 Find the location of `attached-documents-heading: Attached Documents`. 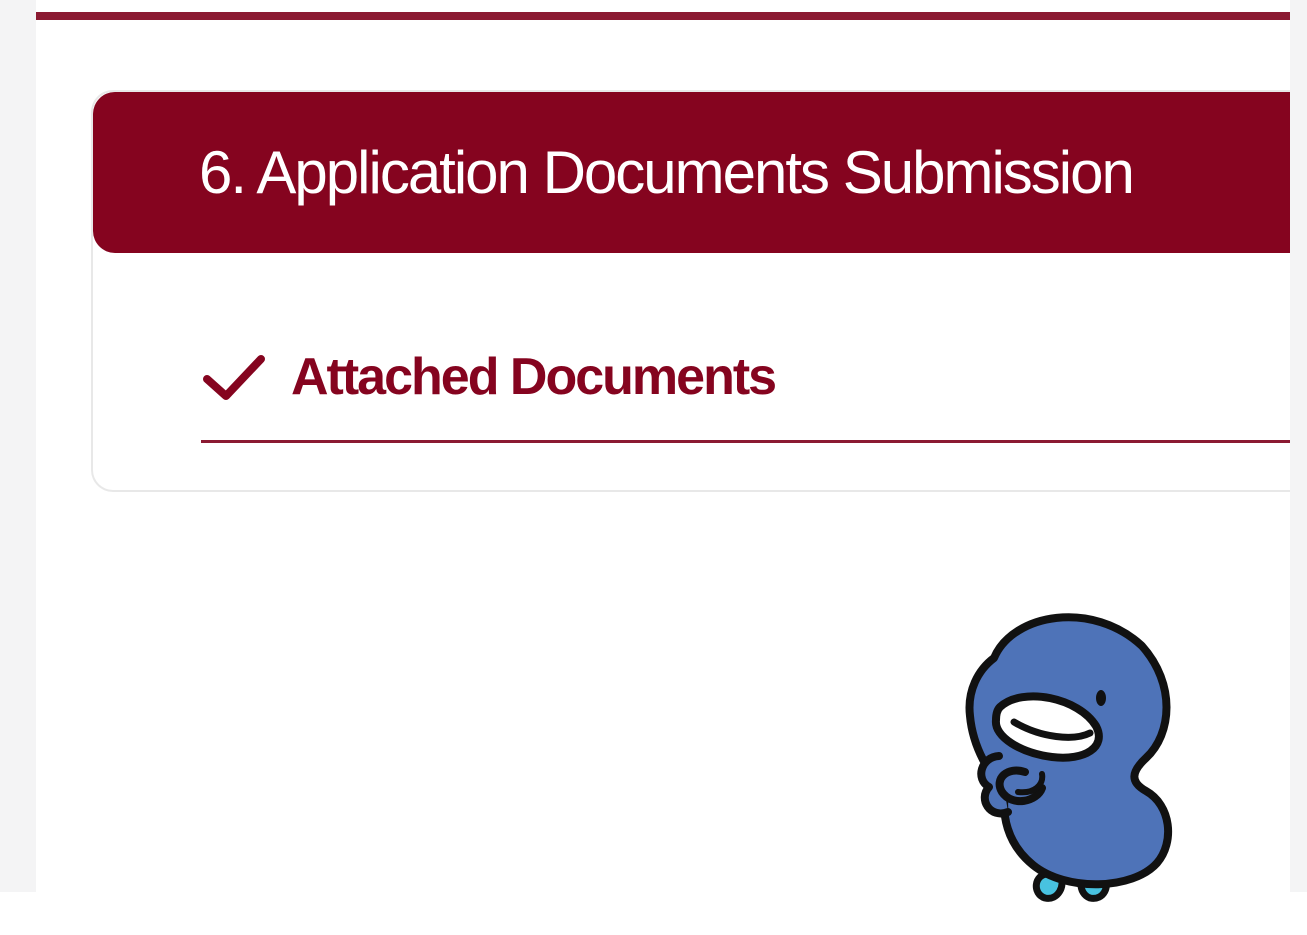

attached-documents-heading: Attached Documents is located at coordinates (489, 377).